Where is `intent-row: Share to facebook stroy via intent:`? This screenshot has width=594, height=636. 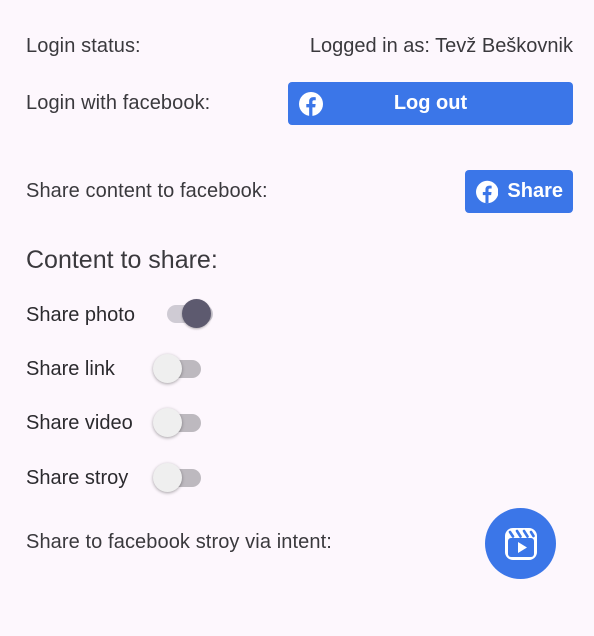
intent-row: Share to facebook stroy via intent: is located at coordinates (179, 542).